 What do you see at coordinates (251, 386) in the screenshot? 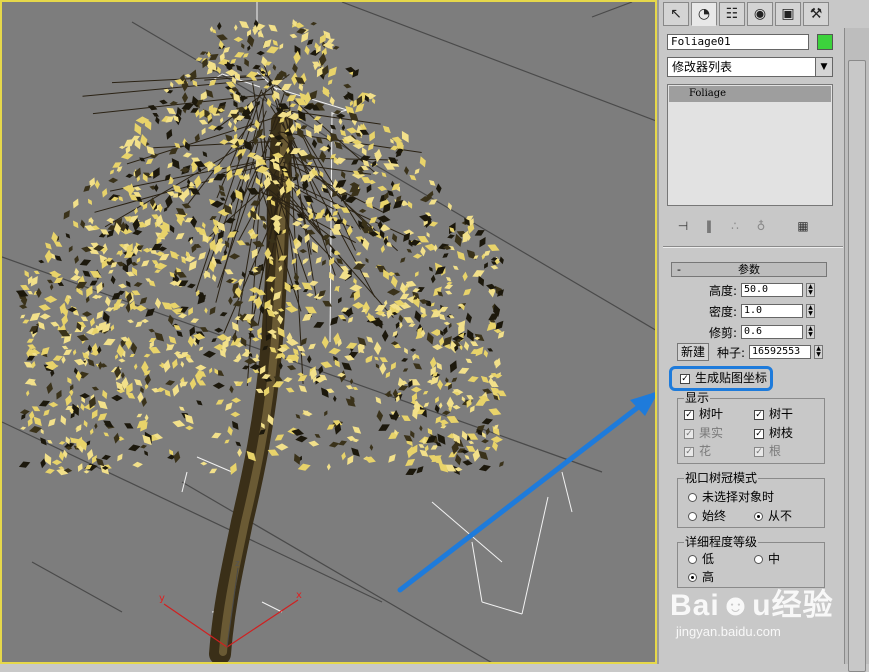
I see `tree-trunk` at bounding box center [251, 386].